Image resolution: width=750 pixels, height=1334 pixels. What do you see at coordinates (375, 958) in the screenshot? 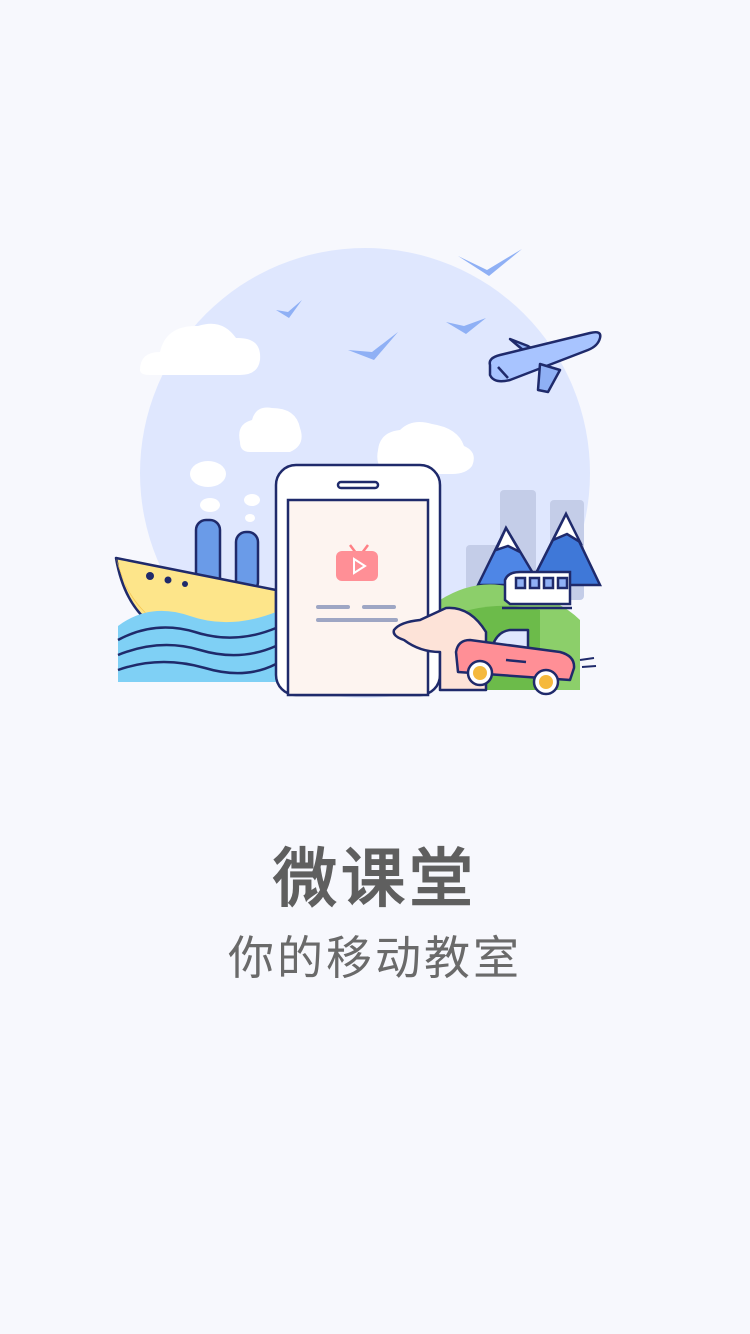
I see `app-subtitle: 你的移动教室` at bounding box center [375, 958].